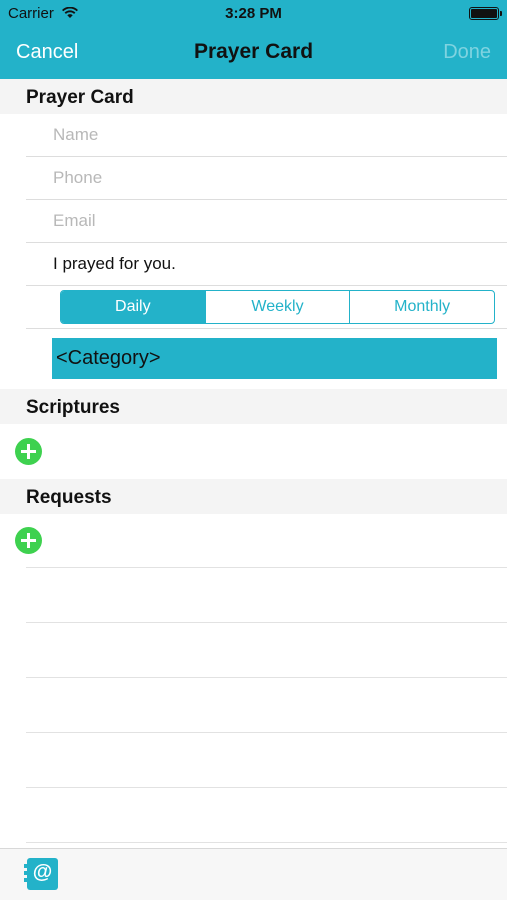 This screenshot has height=900, width=507. I want to click on add-scripture-button, so click(28, 451).